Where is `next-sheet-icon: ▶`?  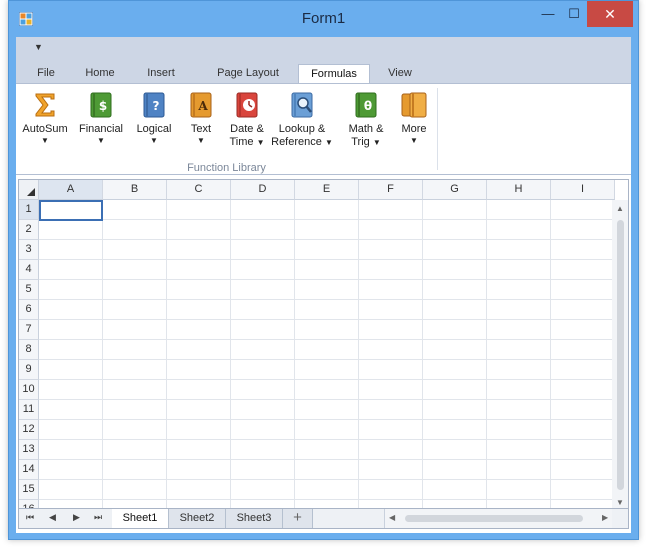
next-sheet-icon: ▶ is located at coordinates (76, 517).